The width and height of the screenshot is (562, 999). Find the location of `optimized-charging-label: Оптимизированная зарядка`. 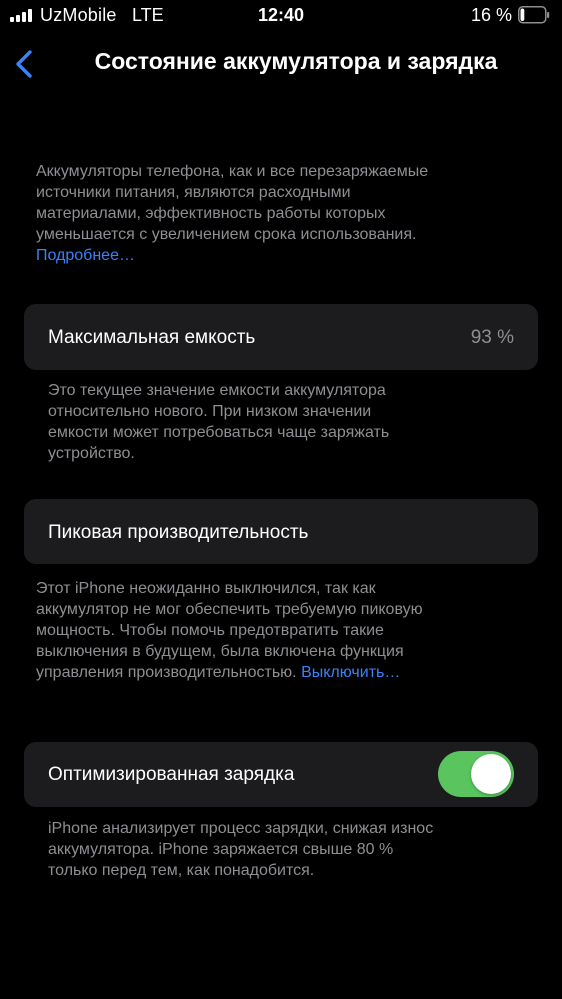

optimized-charging-label: Оптимизированная зарядка is located at coordinates (171, 774).